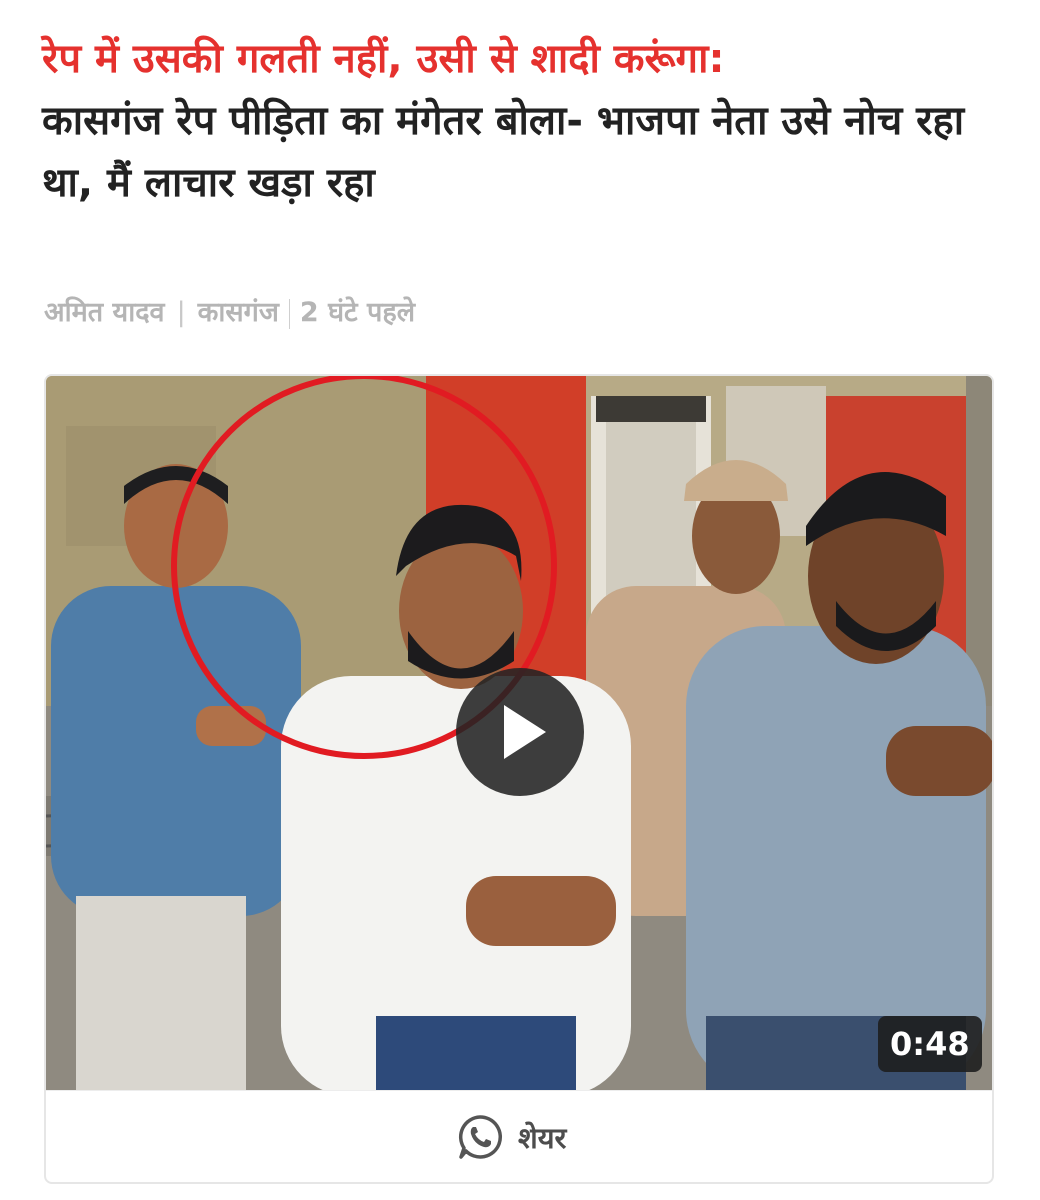 This screenshot has height=1200, width=1040. I want to click on video-duration: 0:48, so click(930, 1044).